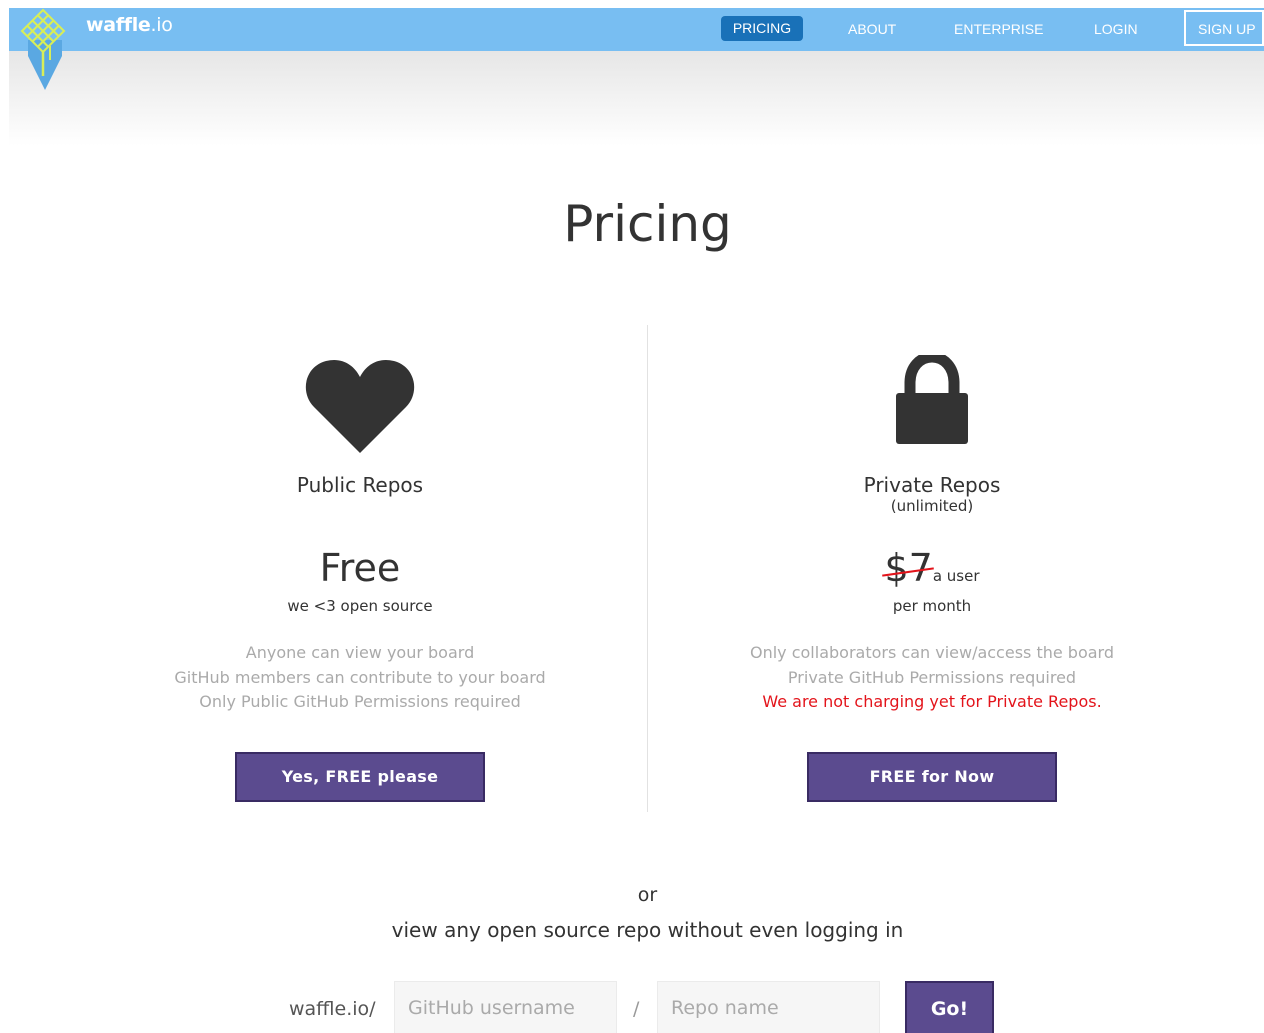 This screenshot has height=1033, width=1264. What do you see at coordinates (932, 506) in the screenshot?
I see `plan-subtitle: (unlimited)` at bounding box center [932, 506].